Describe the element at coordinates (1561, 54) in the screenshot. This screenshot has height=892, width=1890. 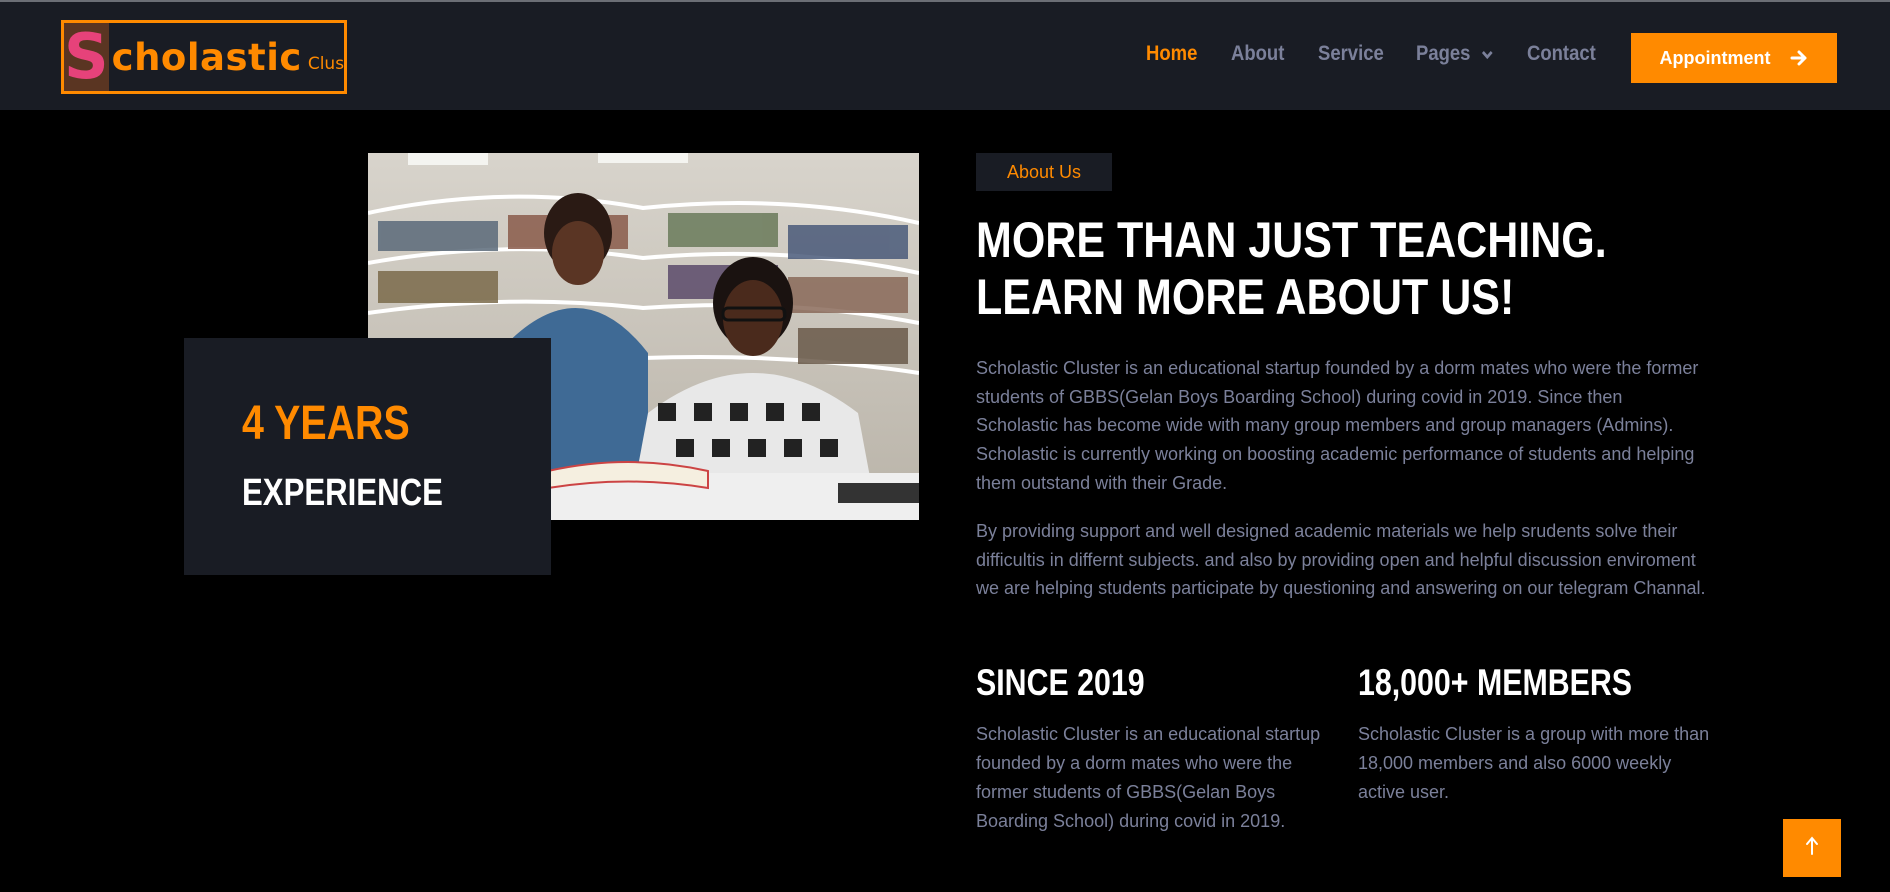
I see `nav-contact: Contact` at that location.